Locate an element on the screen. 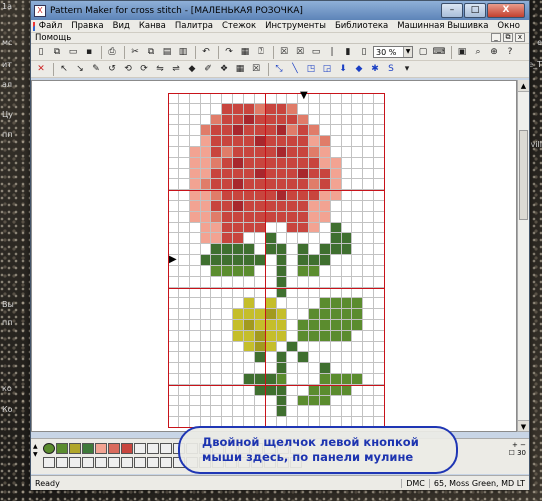 This screenshot has width=542, height=501. fill-icon: ◆ is located at coordinates (192, 69).